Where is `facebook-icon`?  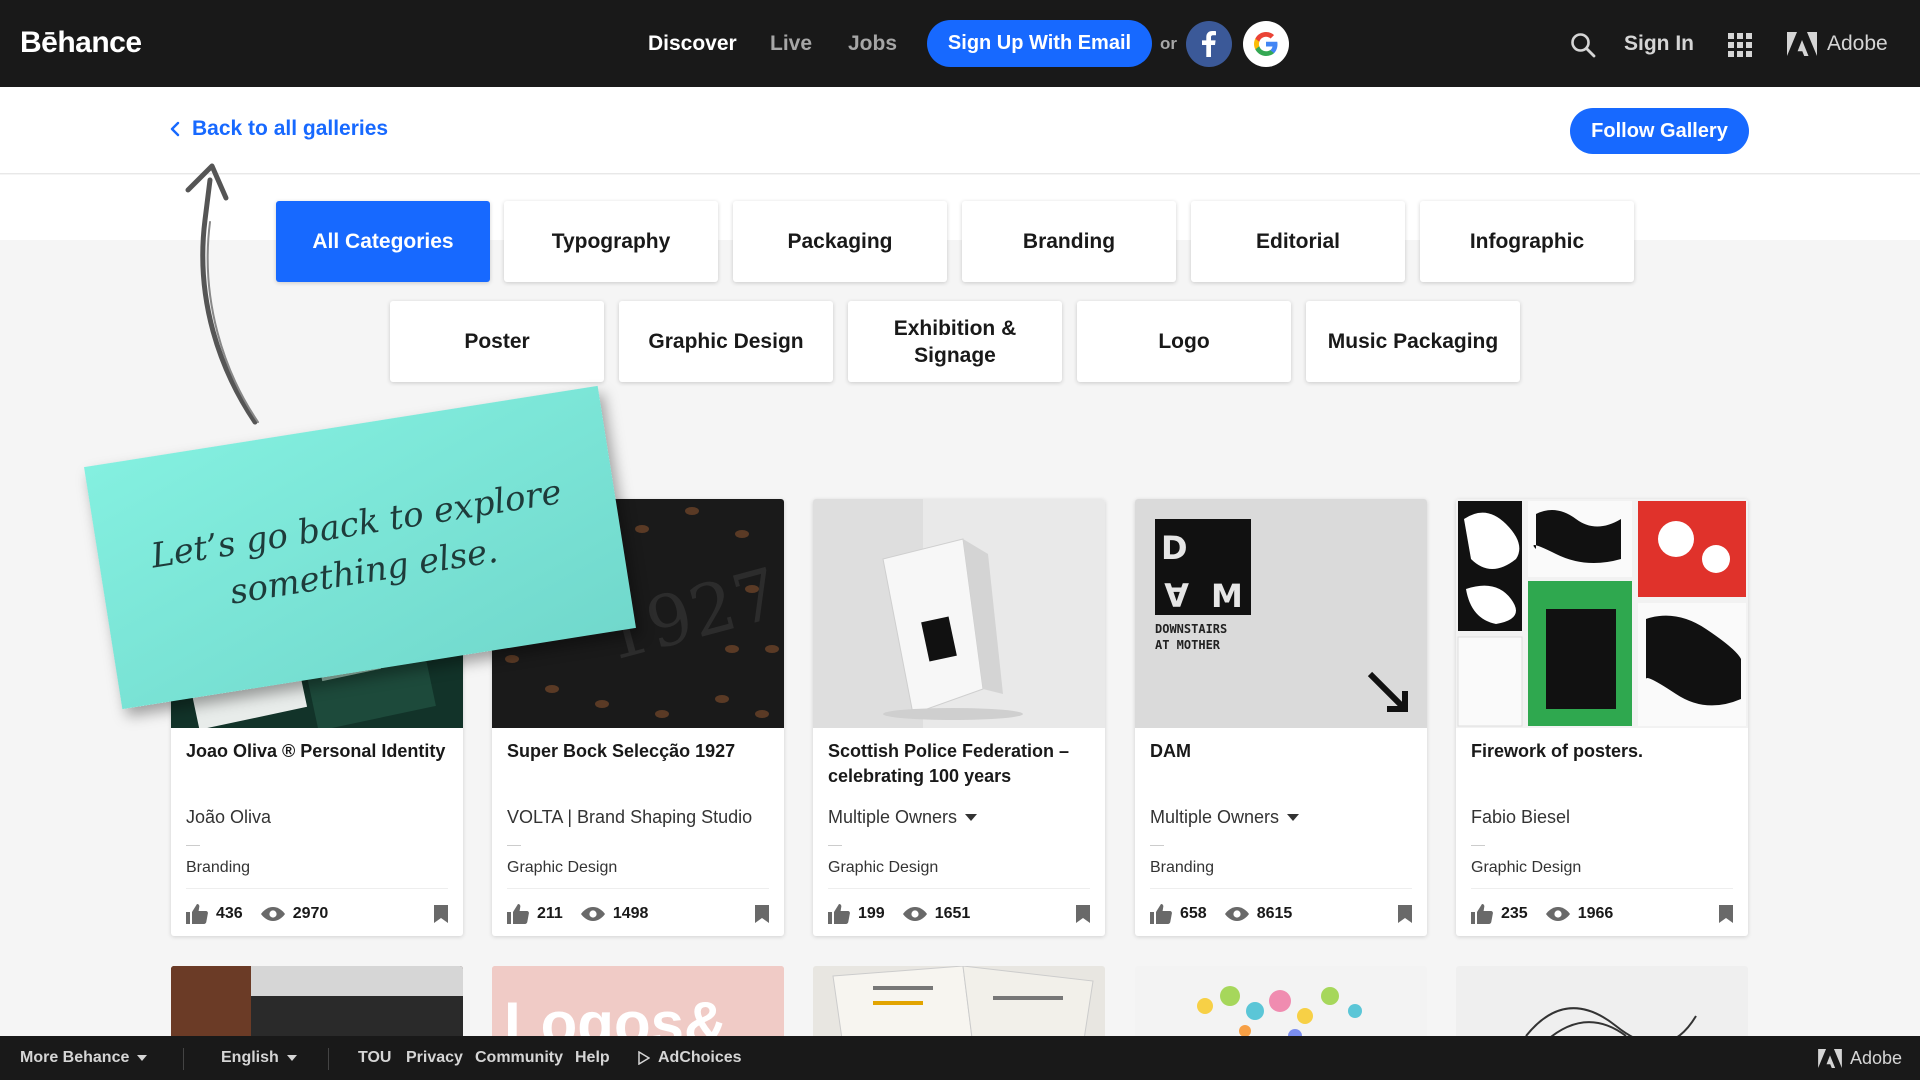 facebook-icon is located at coordinates (1209, 44).